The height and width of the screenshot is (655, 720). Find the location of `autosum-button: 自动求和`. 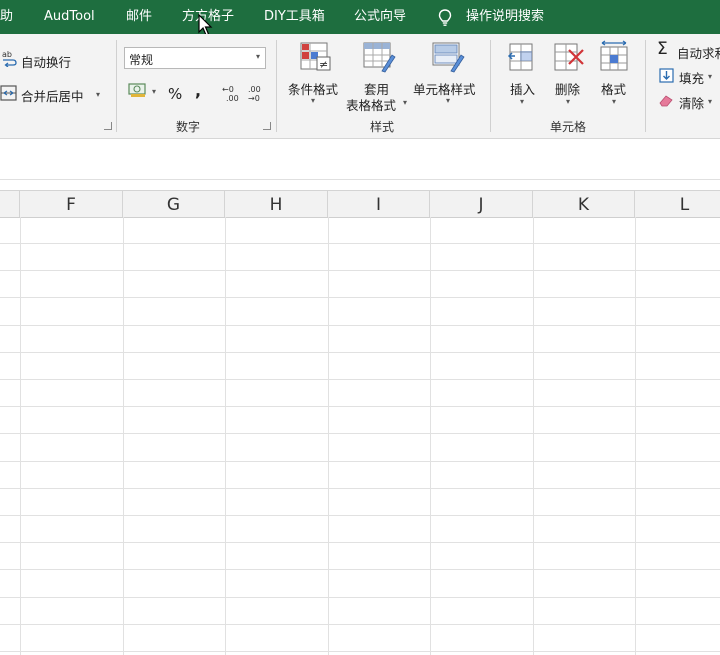

autosum-button: 自动求和 is located at coordinates (698, 52).